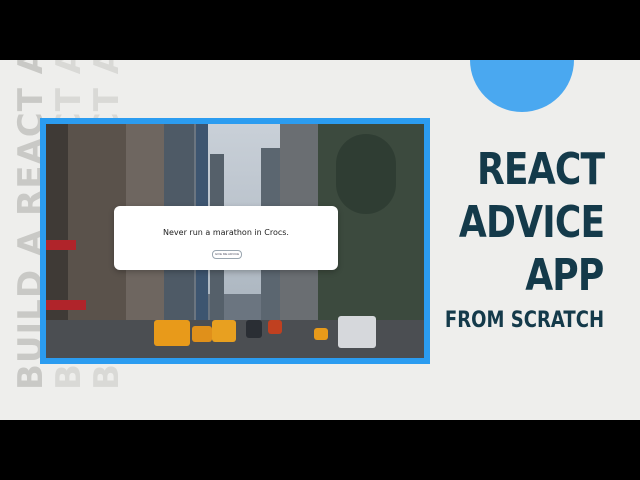 This screenshot has height=480, width=640. I want to click on title-line-3: APP, so click(565, 275).